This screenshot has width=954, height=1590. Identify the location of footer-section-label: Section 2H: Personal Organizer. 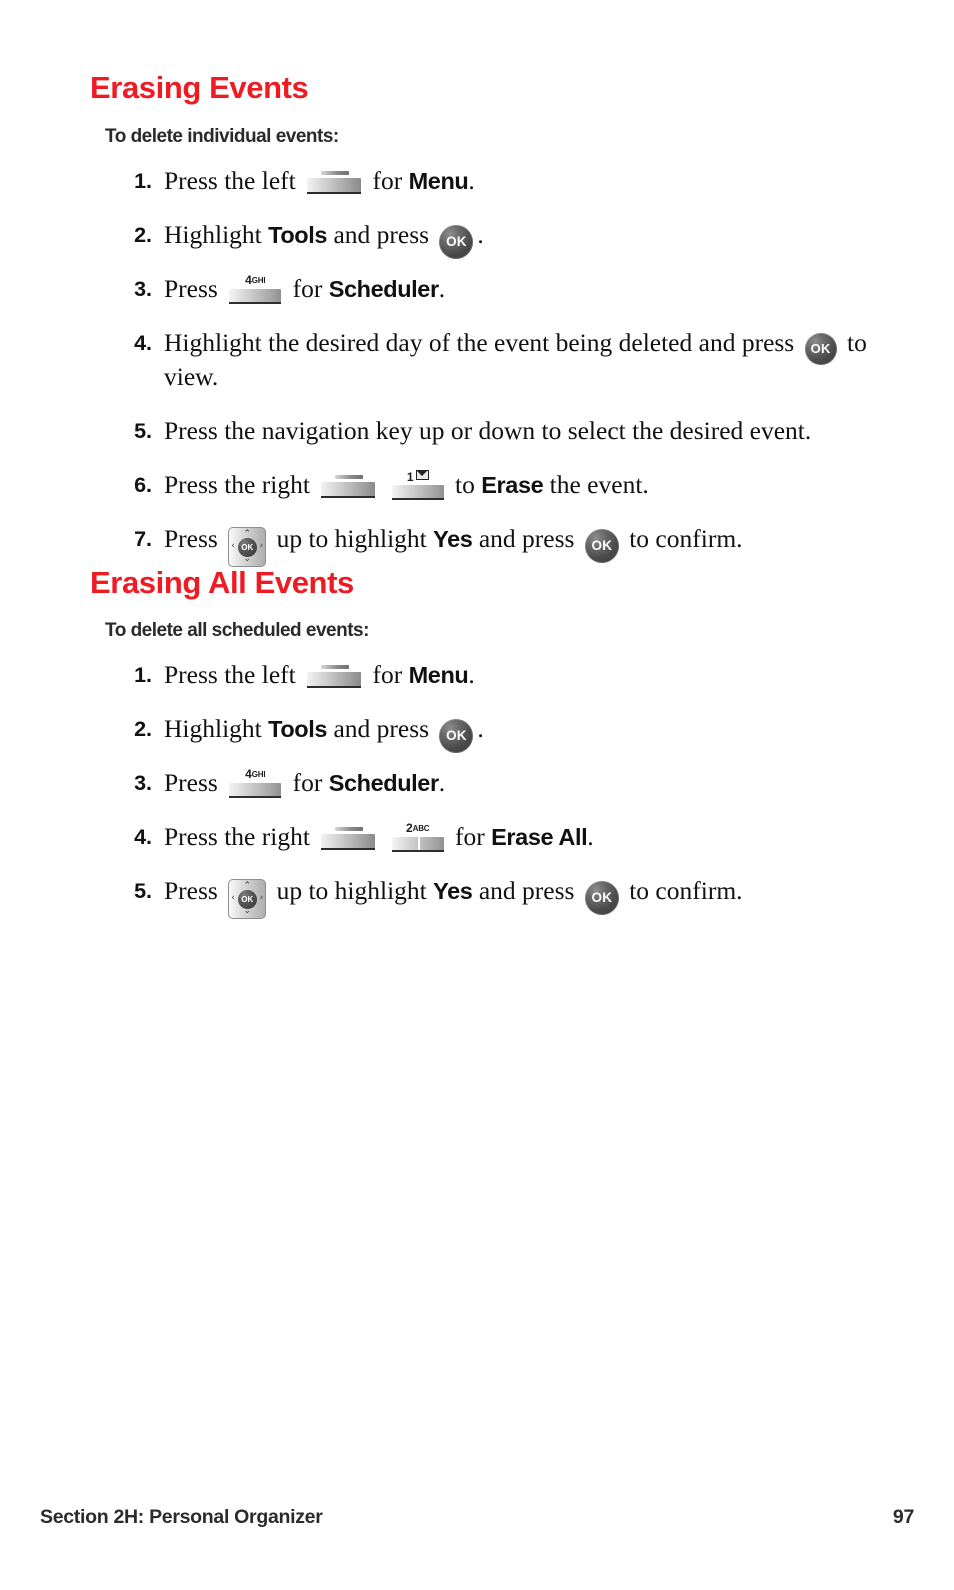
(181, 1517).